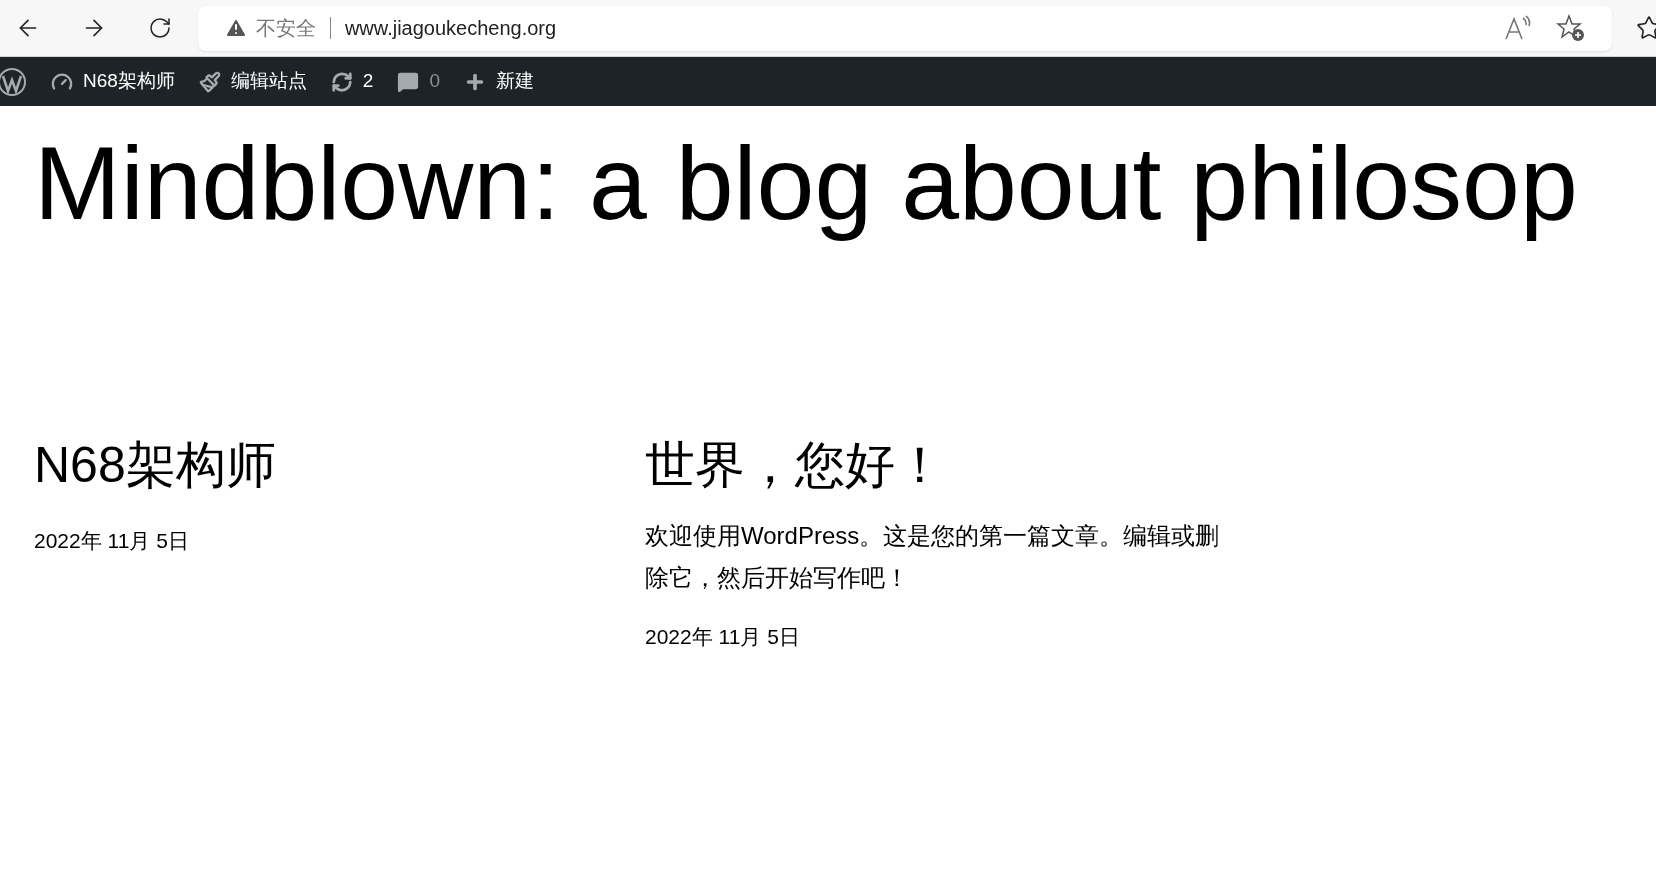  Describe the element at coordinates (499, 81) in the screenshot. I see `admin-bar-item: 新建` at that location.